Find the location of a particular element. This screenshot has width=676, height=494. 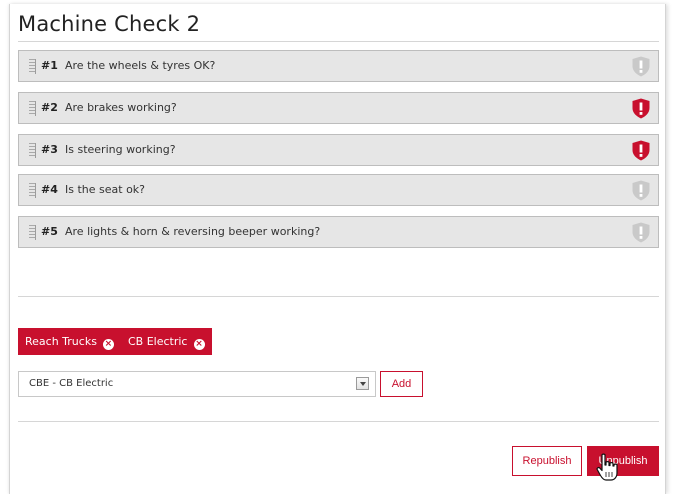

question-number: #3 is located at coordinates (49, 149).